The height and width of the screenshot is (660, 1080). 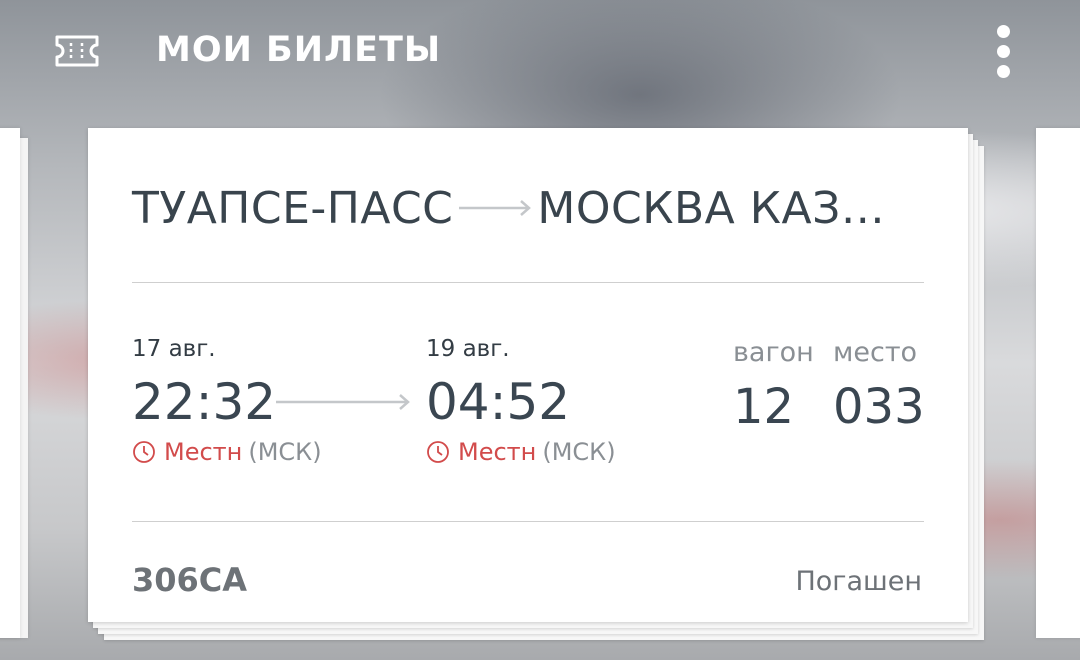 What do you see at coordinates (468, 349) in the screenshot?
I see `arrival-date: 19 авг.` at bounding box center [468, 349].